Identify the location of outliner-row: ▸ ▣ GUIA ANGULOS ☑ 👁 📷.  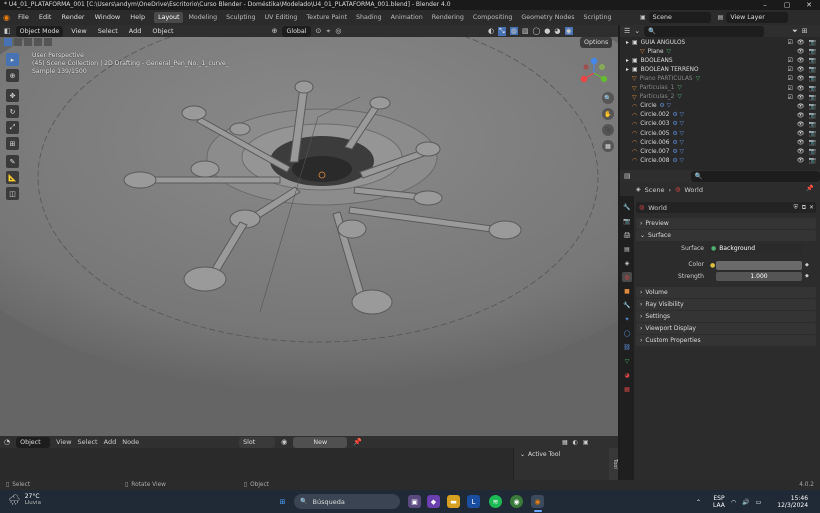
(720, 42).